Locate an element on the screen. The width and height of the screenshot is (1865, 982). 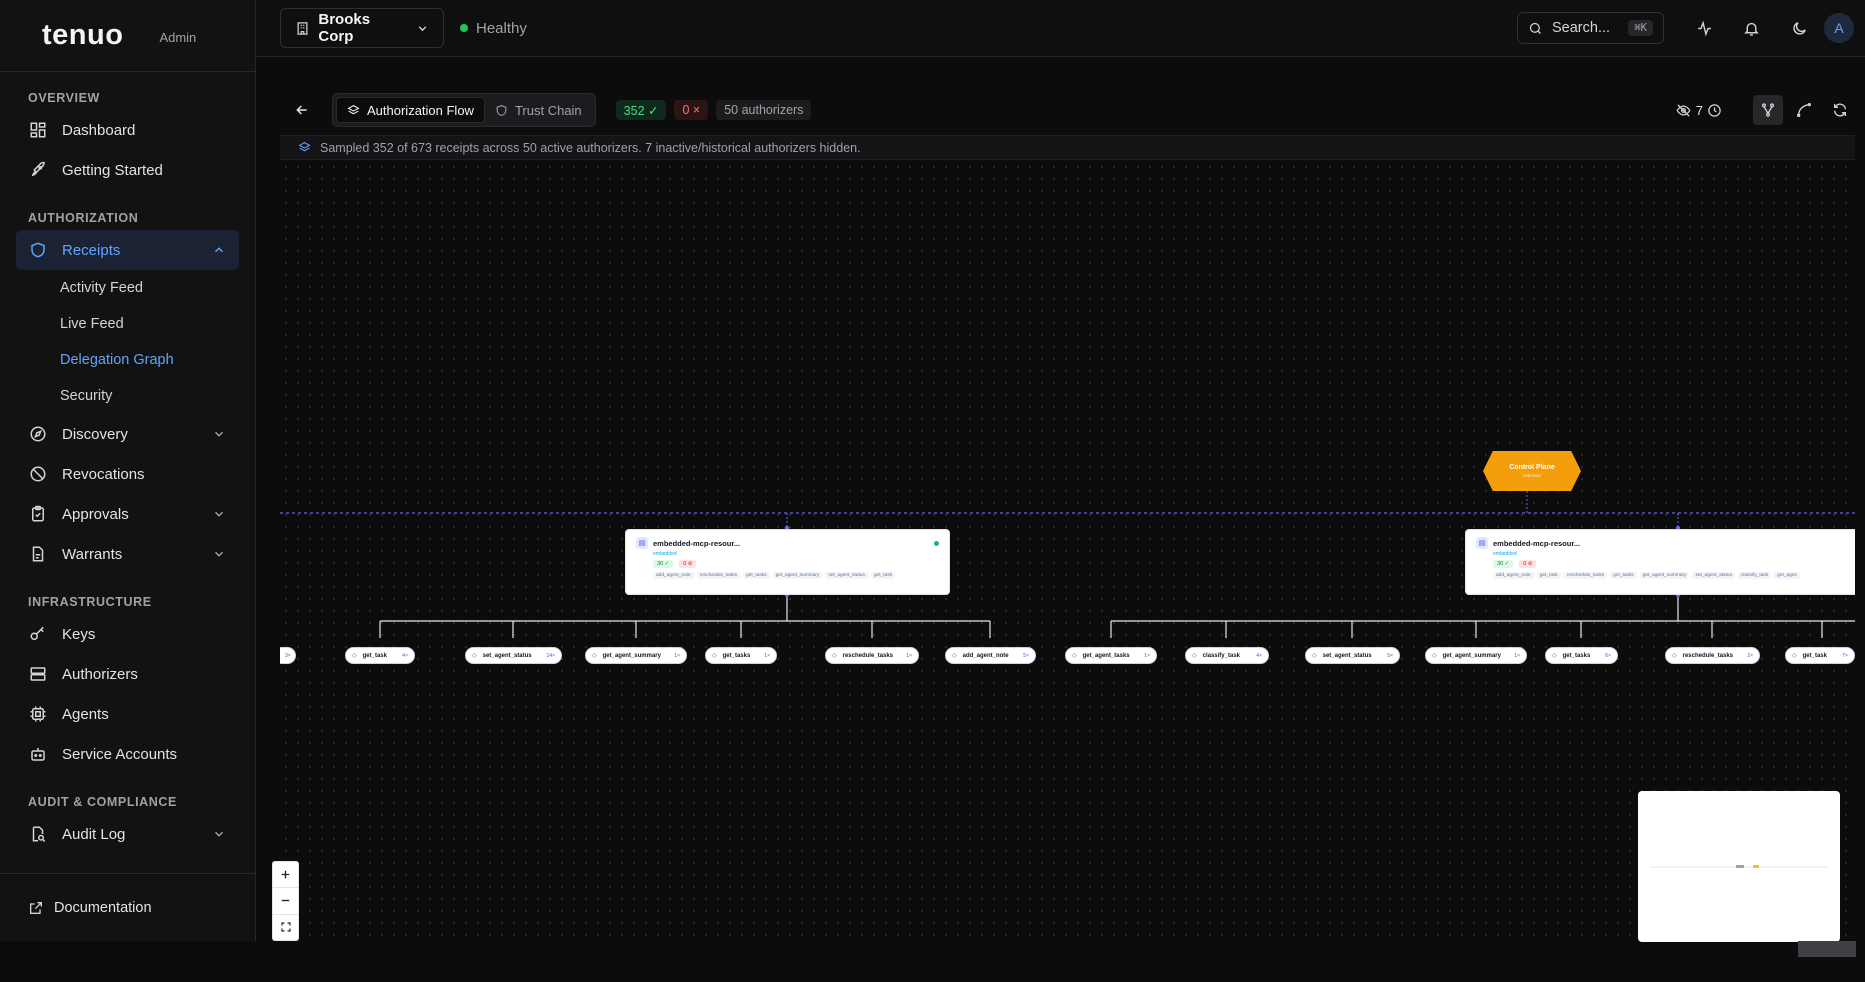
edge-style-button is located at coordinates (1804, 110).